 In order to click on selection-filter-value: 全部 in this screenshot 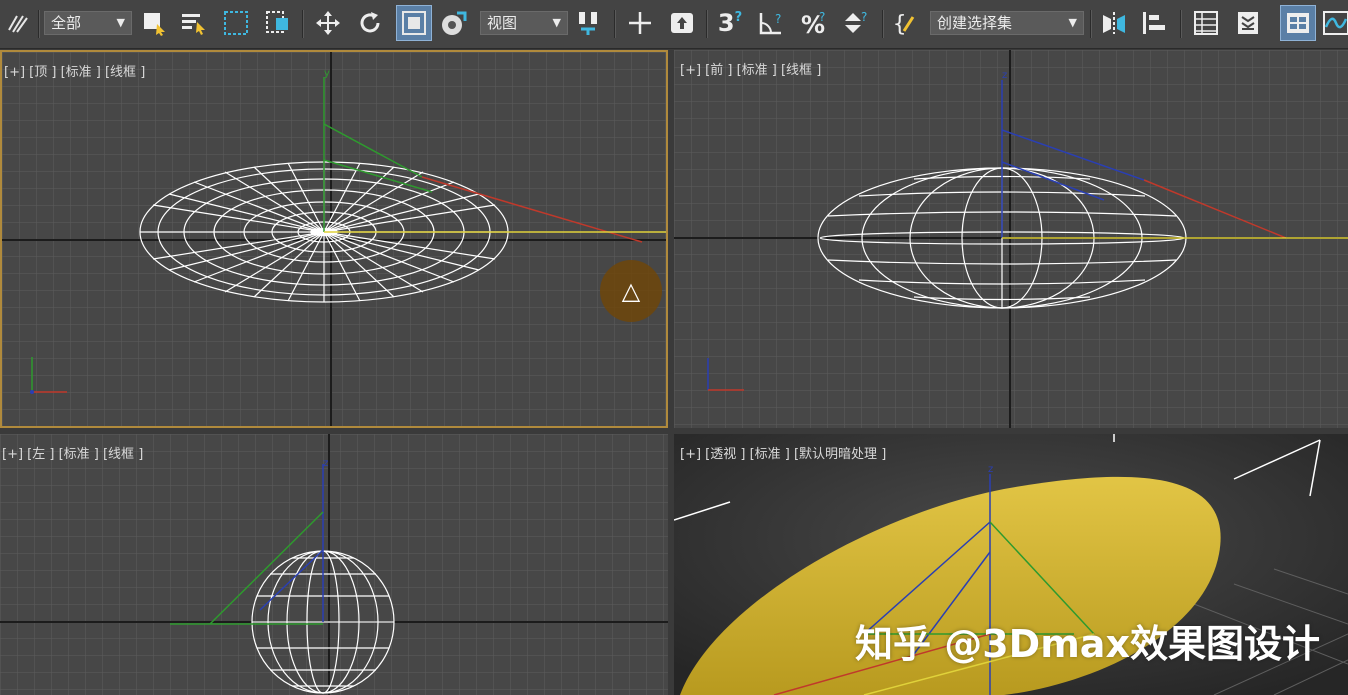, I will do `click(66, 23)`.